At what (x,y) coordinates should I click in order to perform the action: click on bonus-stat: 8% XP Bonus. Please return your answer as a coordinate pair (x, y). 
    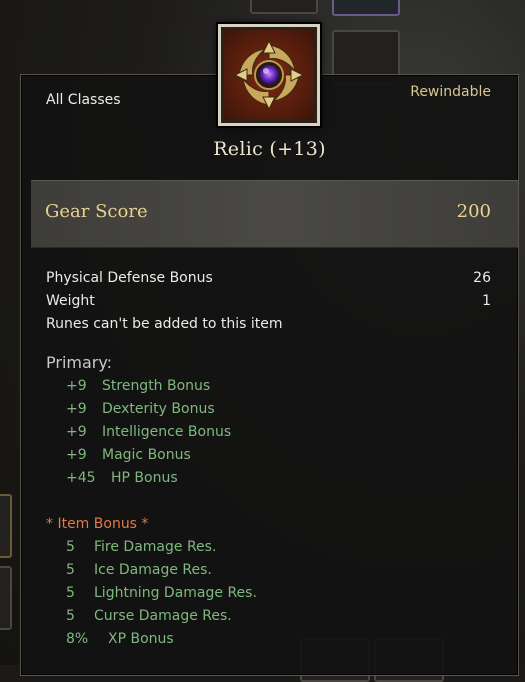
    Looking at the image, I should click on (120, 639).